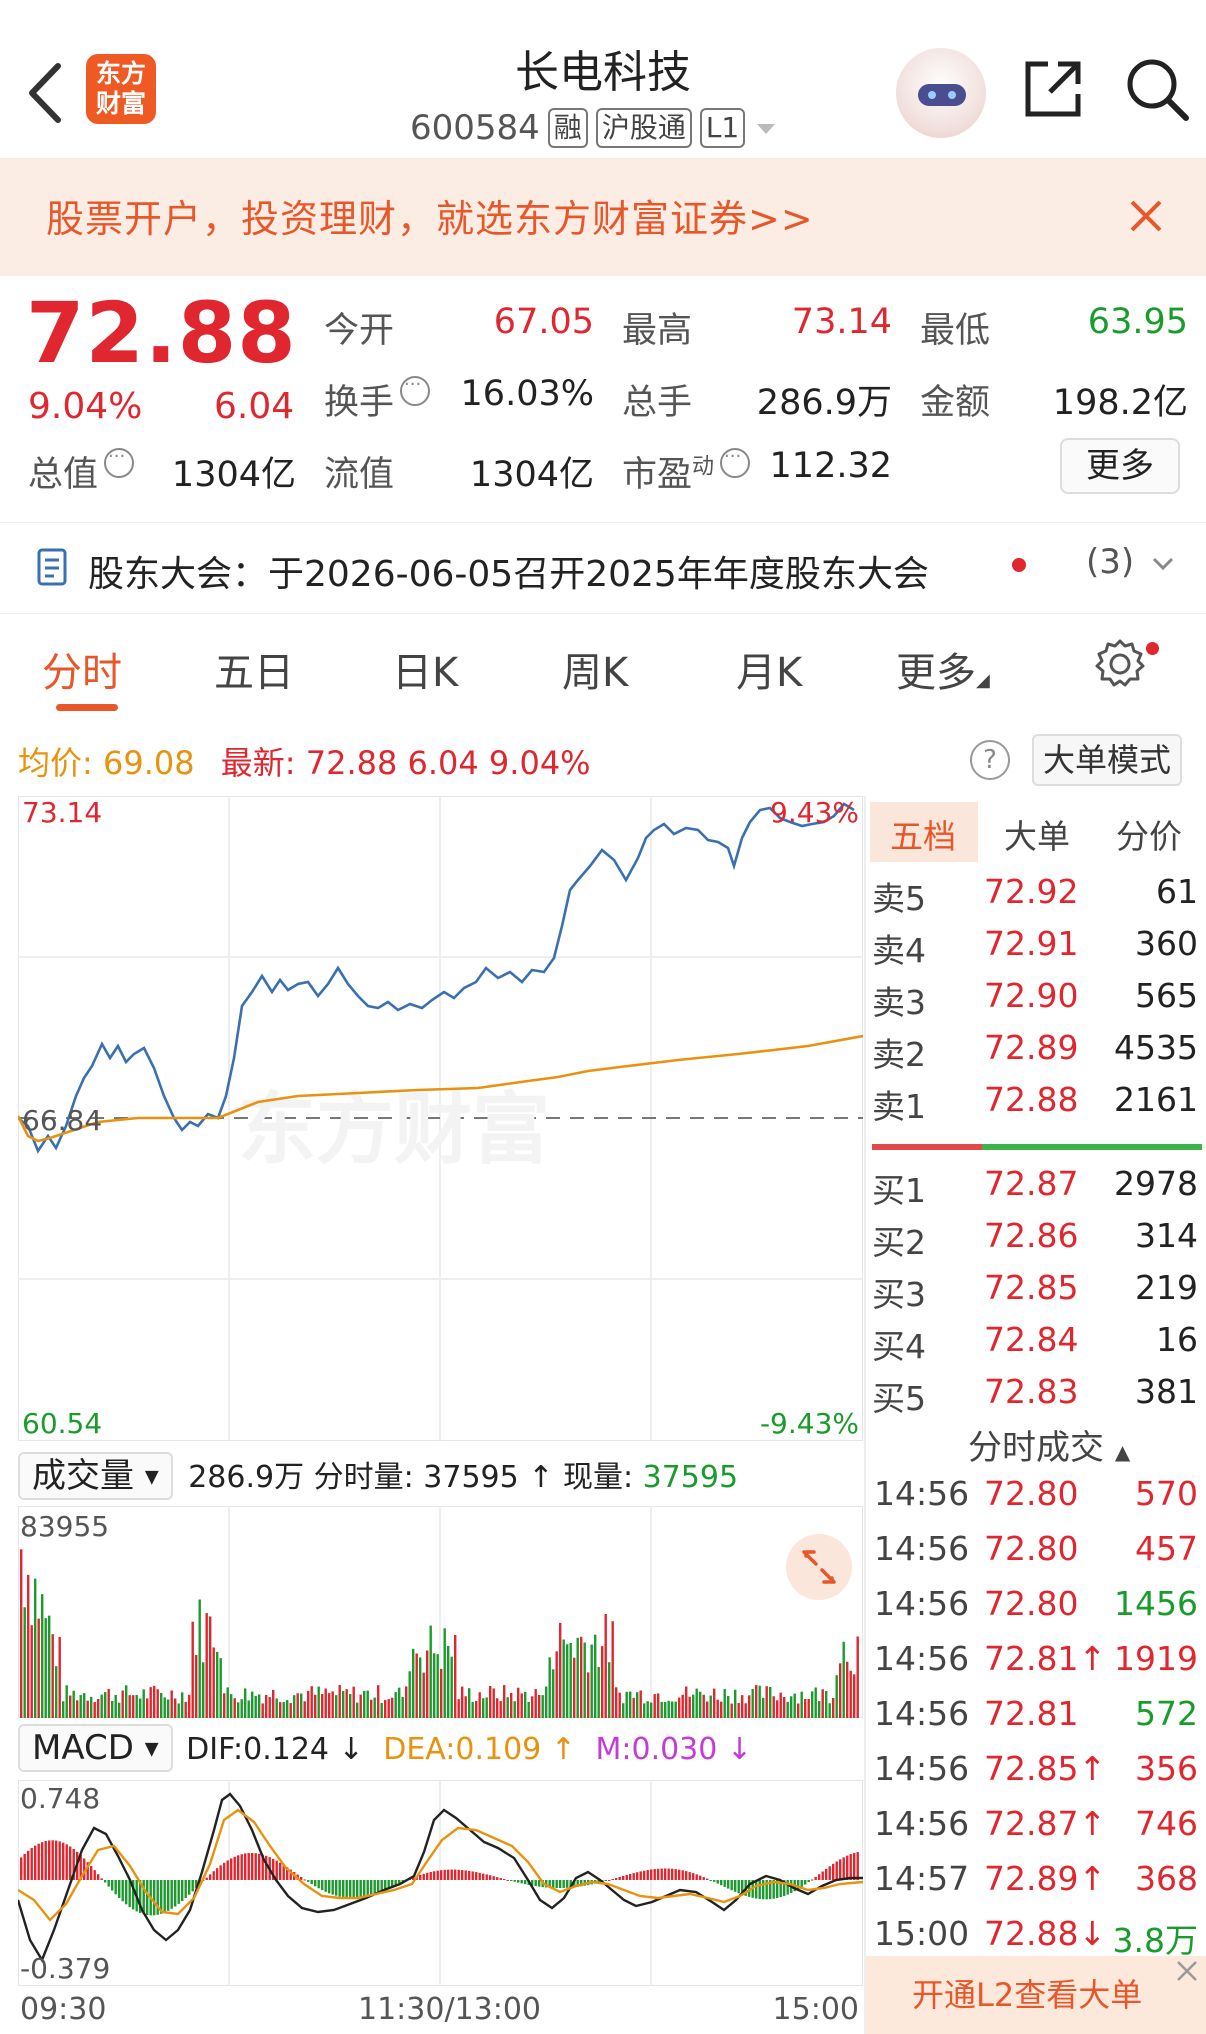 The height and width of the screenshot is (2034, 1206). Describe the element at coordinates (594, 128) in the screenshot. I see `stock-code-line: 600584 融 沪股通 L1` at that location.